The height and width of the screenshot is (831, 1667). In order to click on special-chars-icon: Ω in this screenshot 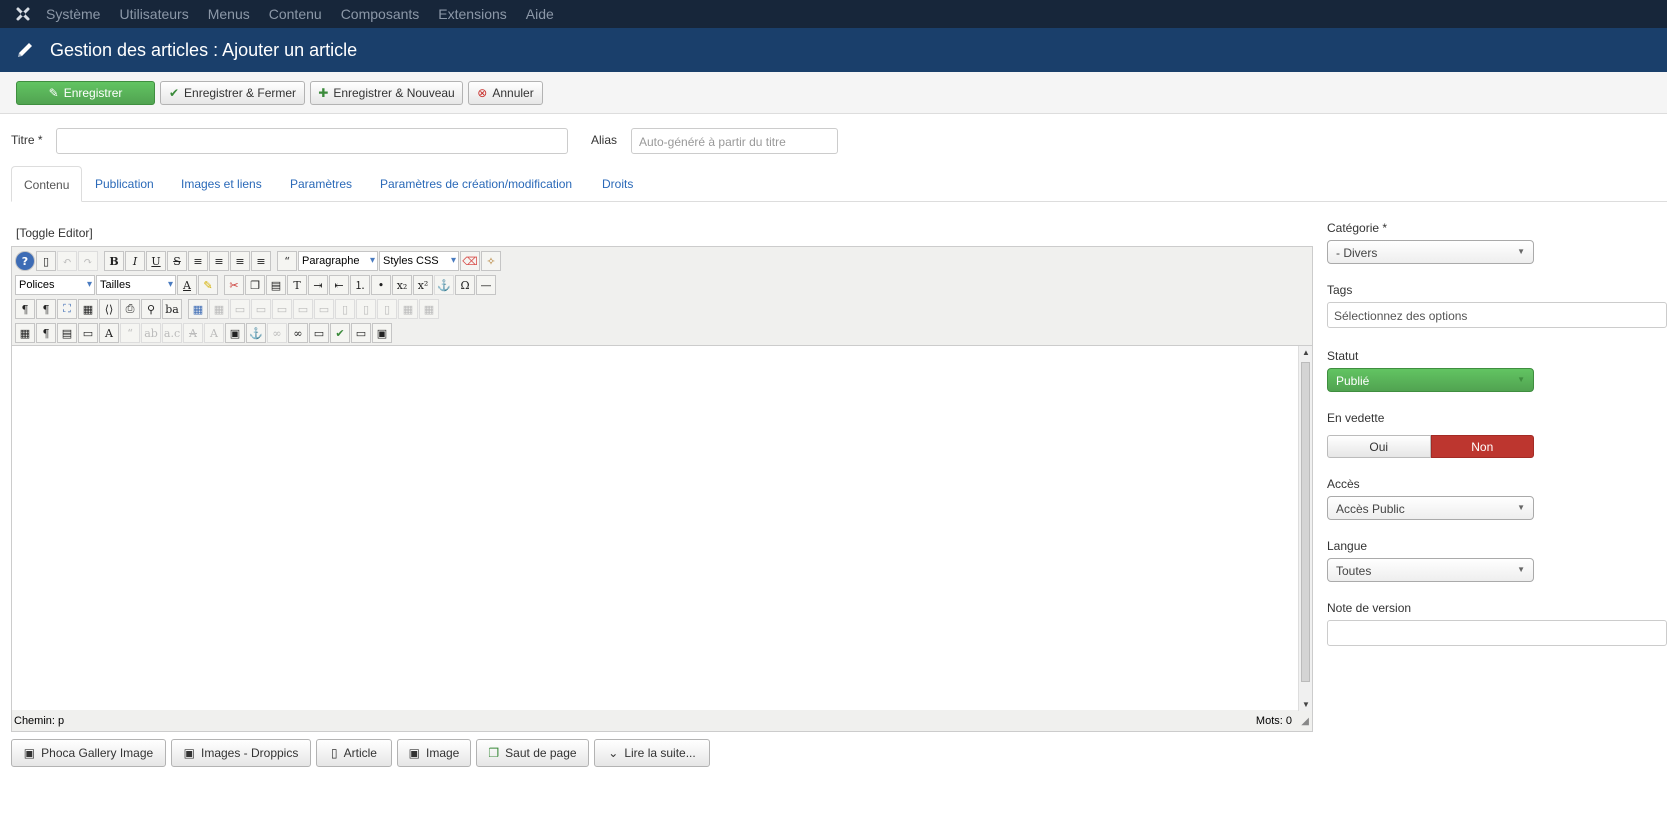, I will do `click(465, 285)`.